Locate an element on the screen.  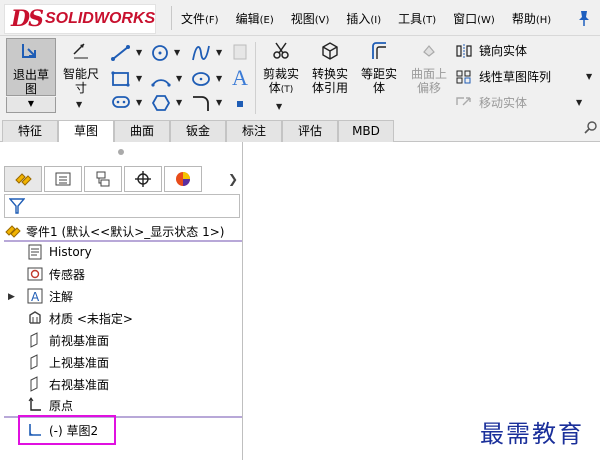
menu-separator is located at coordinates (171, 18).